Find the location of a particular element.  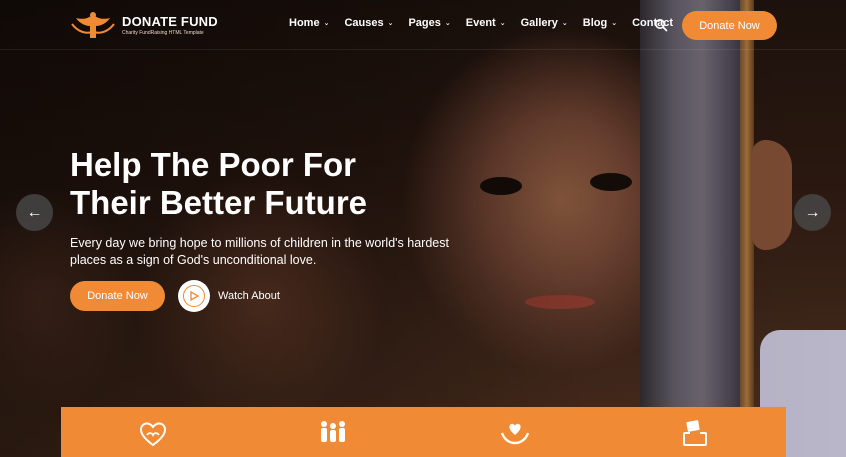

nav-label: Pages is located at coordinates (424, 23).